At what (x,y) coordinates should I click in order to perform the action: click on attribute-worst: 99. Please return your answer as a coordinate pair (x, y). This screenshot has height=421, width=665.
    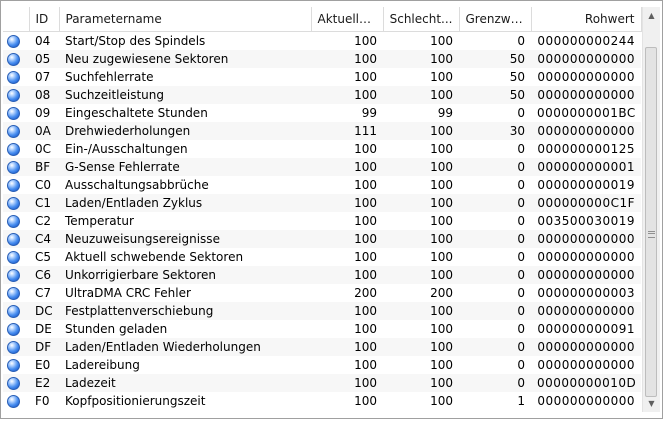
    Looking at the image, I should click on (421, 113).